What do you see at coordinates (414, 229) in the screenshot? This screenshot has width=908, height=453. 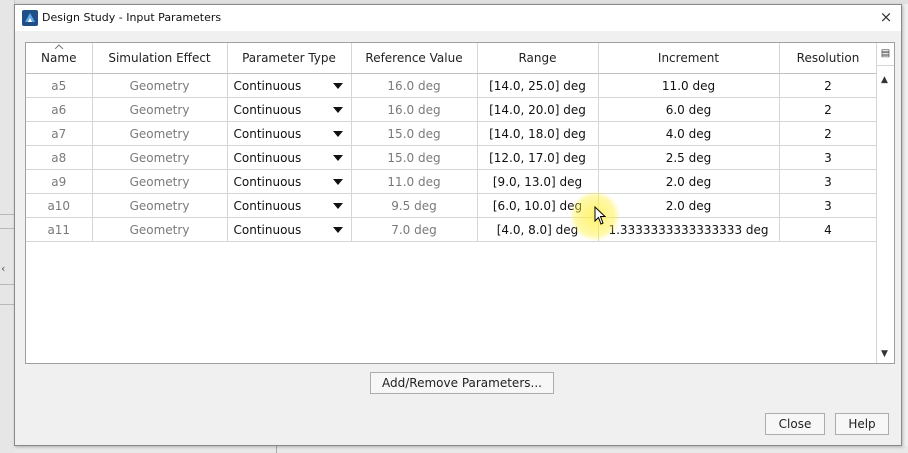 I see `cell-reference-value: 7.0 deg` at bounding box center [414, 229].